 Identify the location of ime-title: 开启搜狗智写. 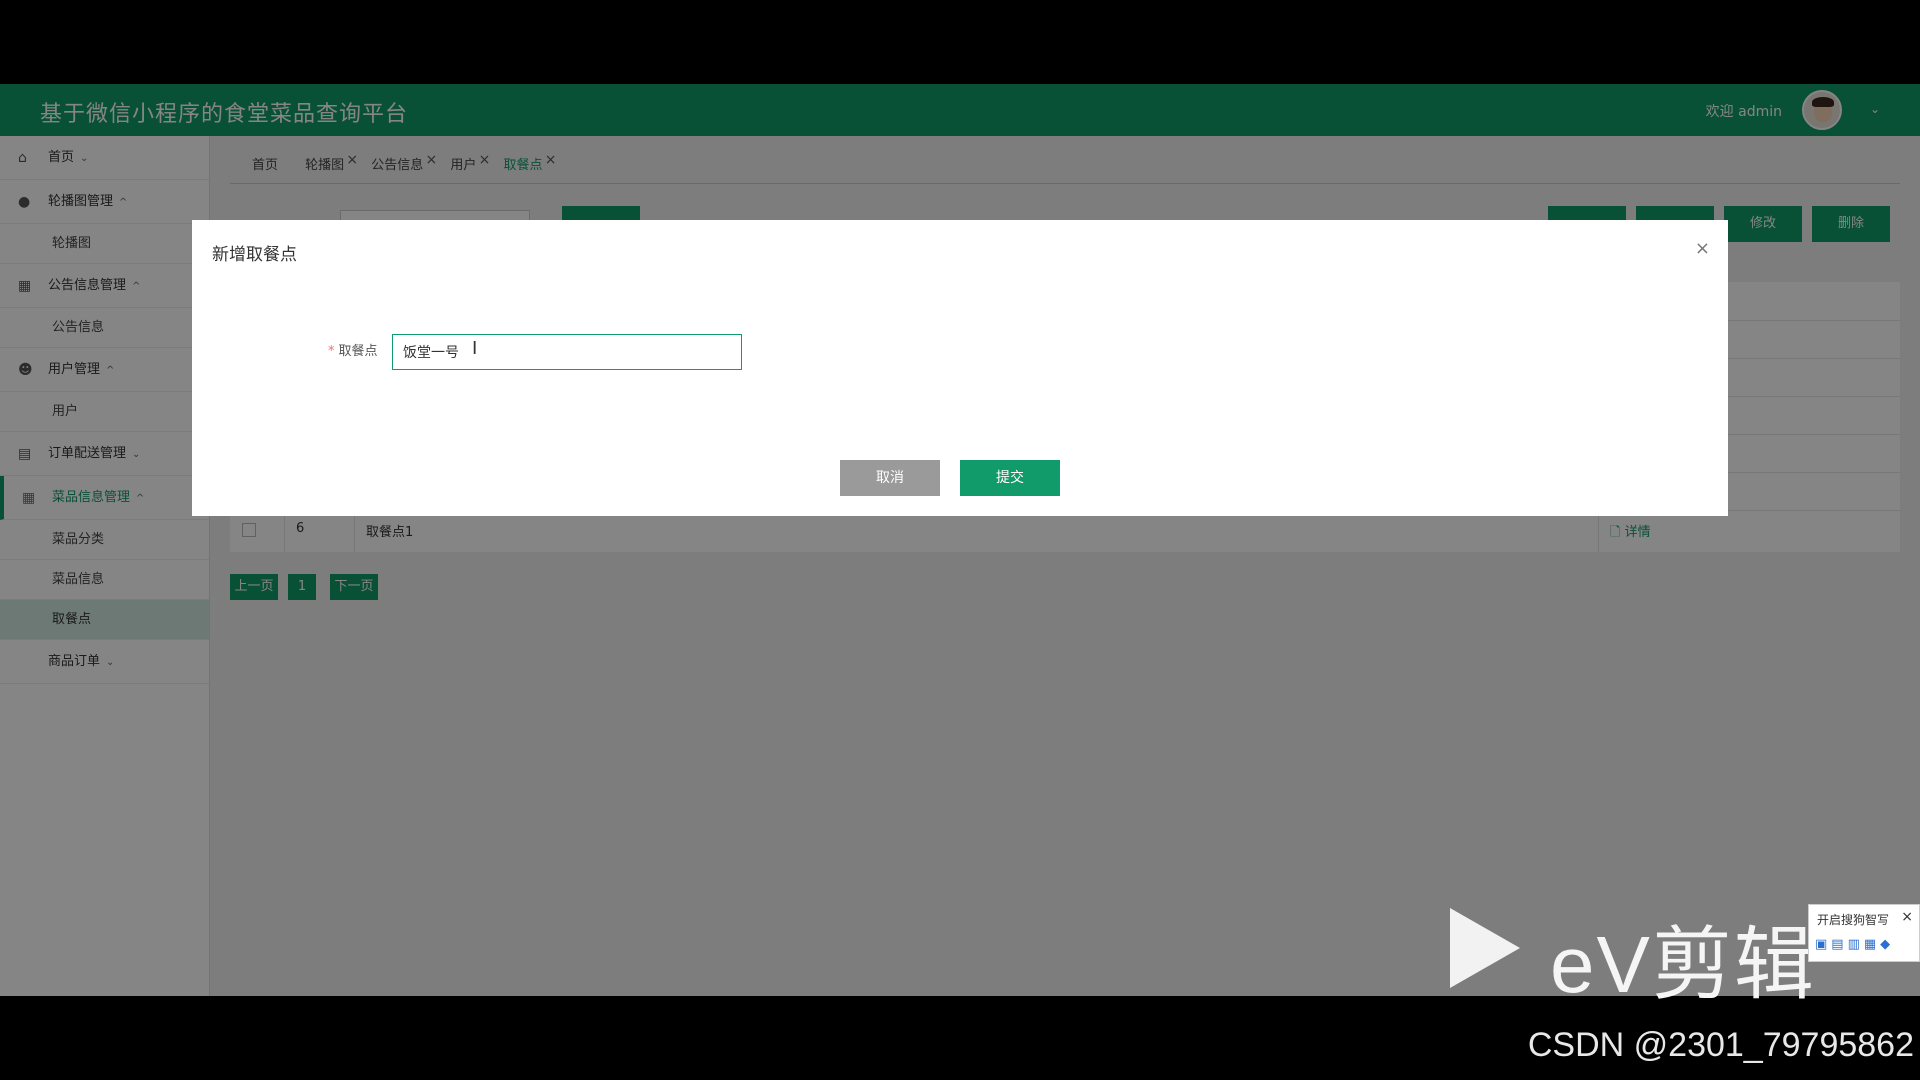
(1853, 920).